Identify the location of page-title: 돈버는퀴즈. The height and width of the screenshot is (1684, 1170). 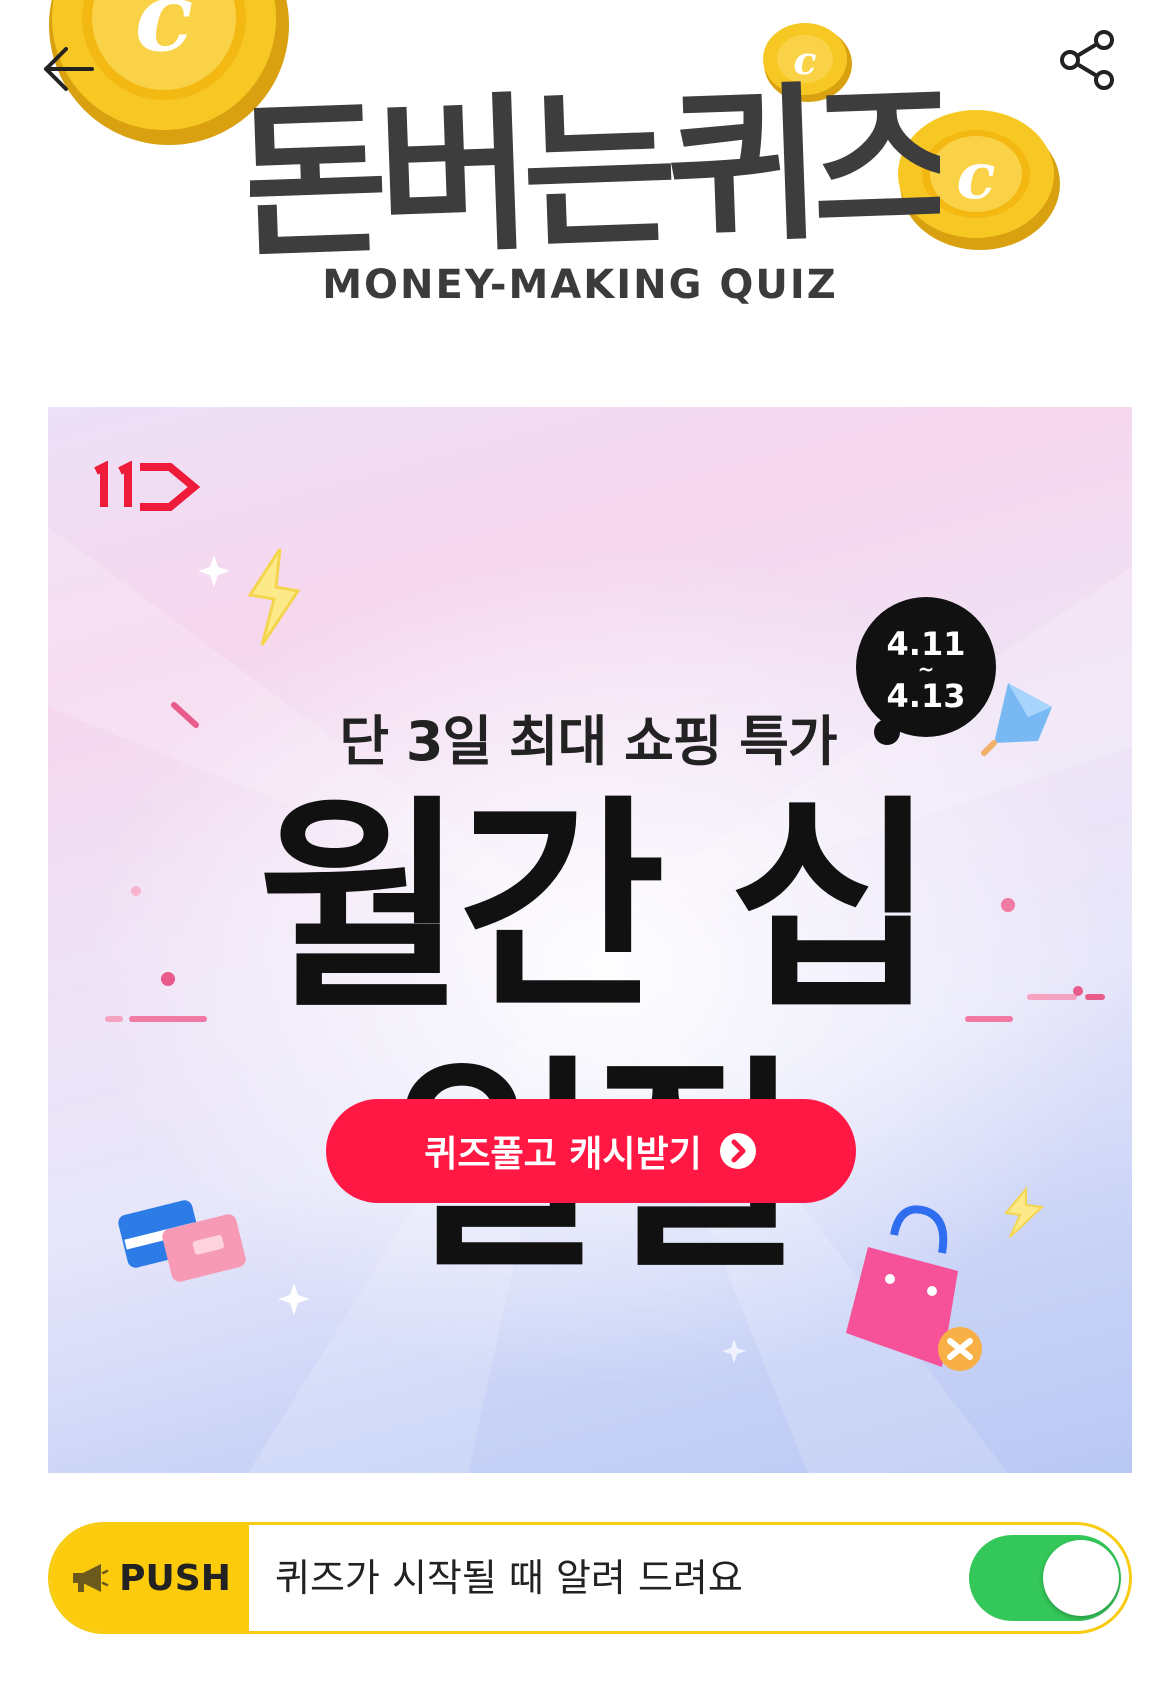
(595, 165).